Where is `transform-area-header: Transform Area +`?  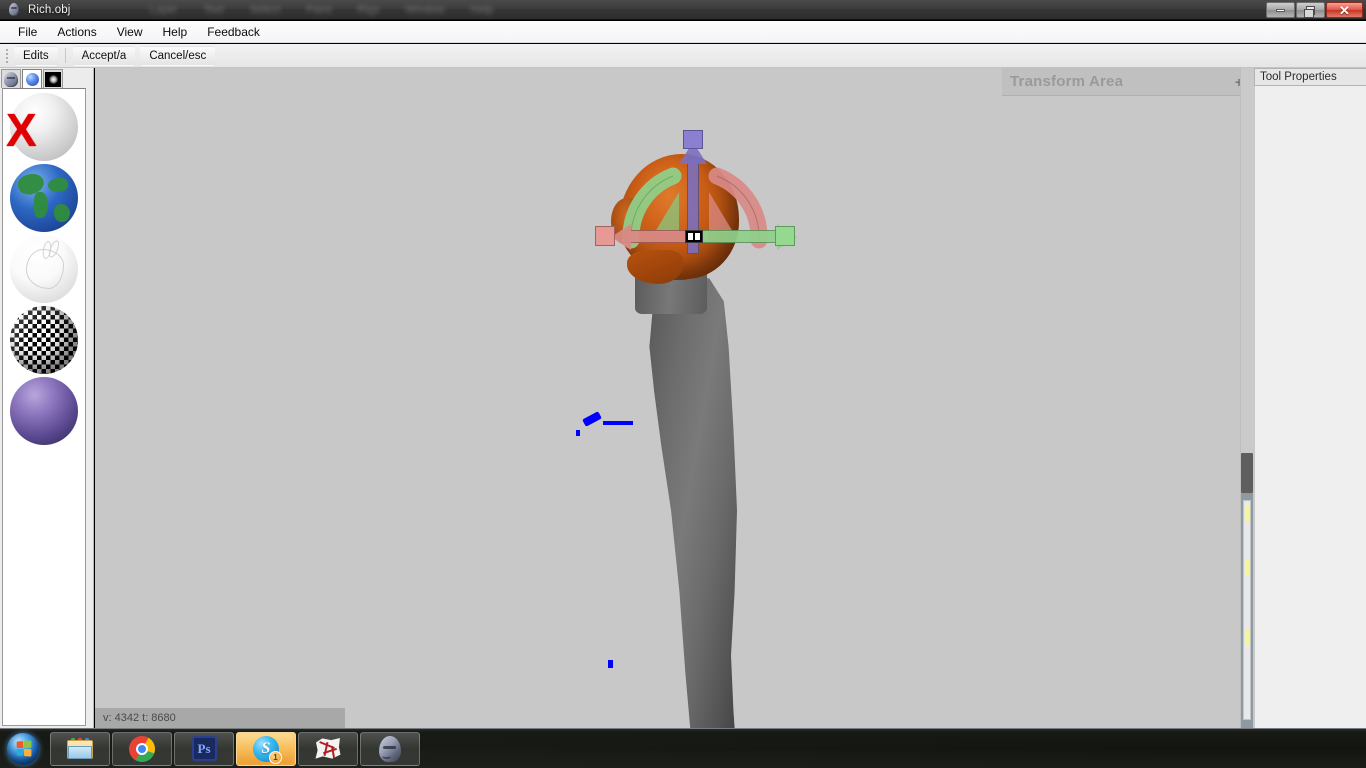
transform-area-header: Transform Area + is located at coordinates (1121, 82).